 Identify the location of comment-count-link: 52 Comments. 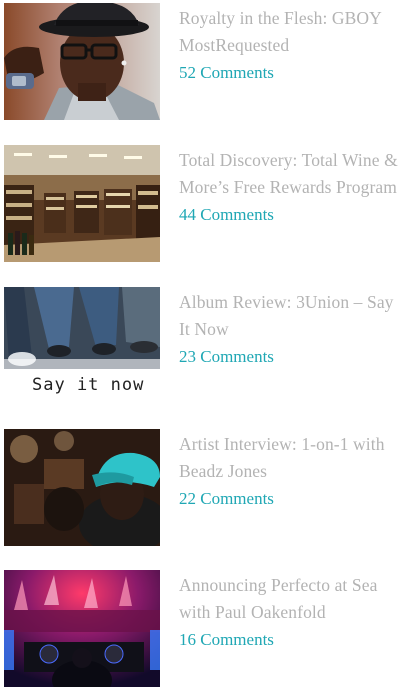
(291, 72).